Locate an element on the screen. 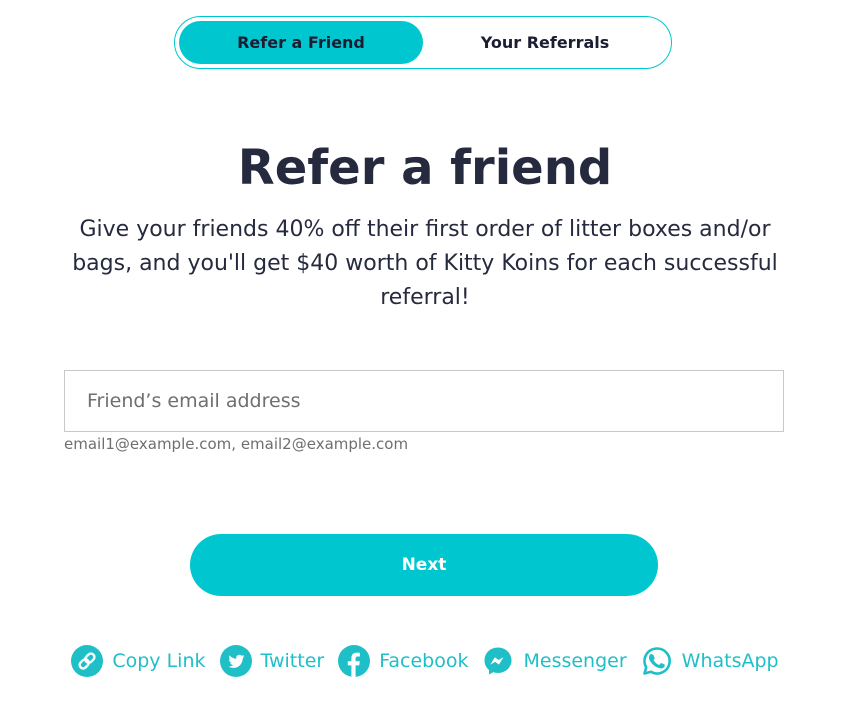 The height and width of the screenshot is (702, 850). friend-email-input is located at coordinates (424, 401).